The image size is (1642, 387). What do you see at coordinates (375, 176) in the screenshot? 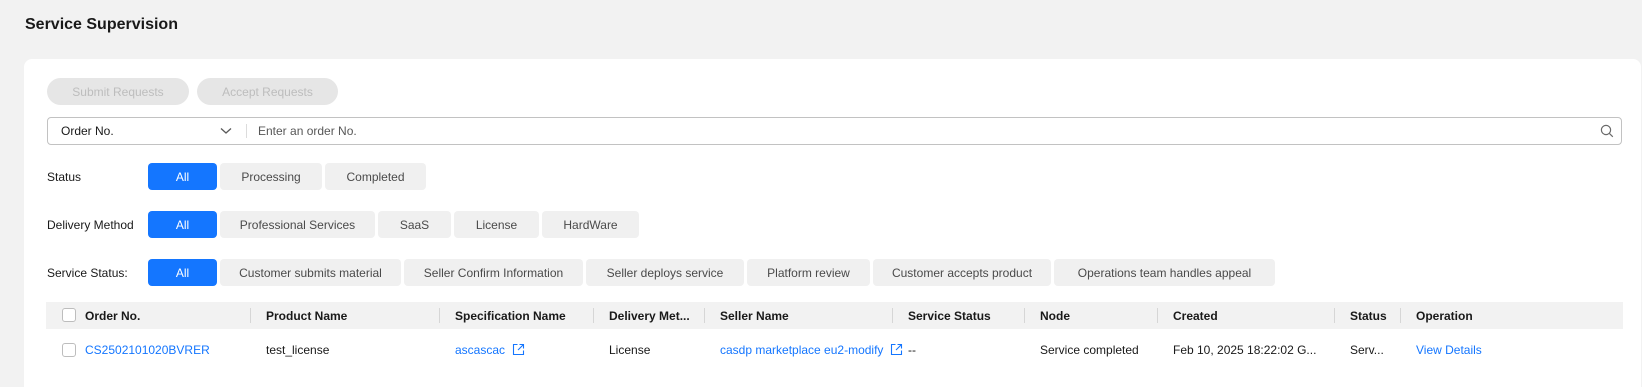
I see `status-chip-completed: Completed` at bounding box center [375, 176].